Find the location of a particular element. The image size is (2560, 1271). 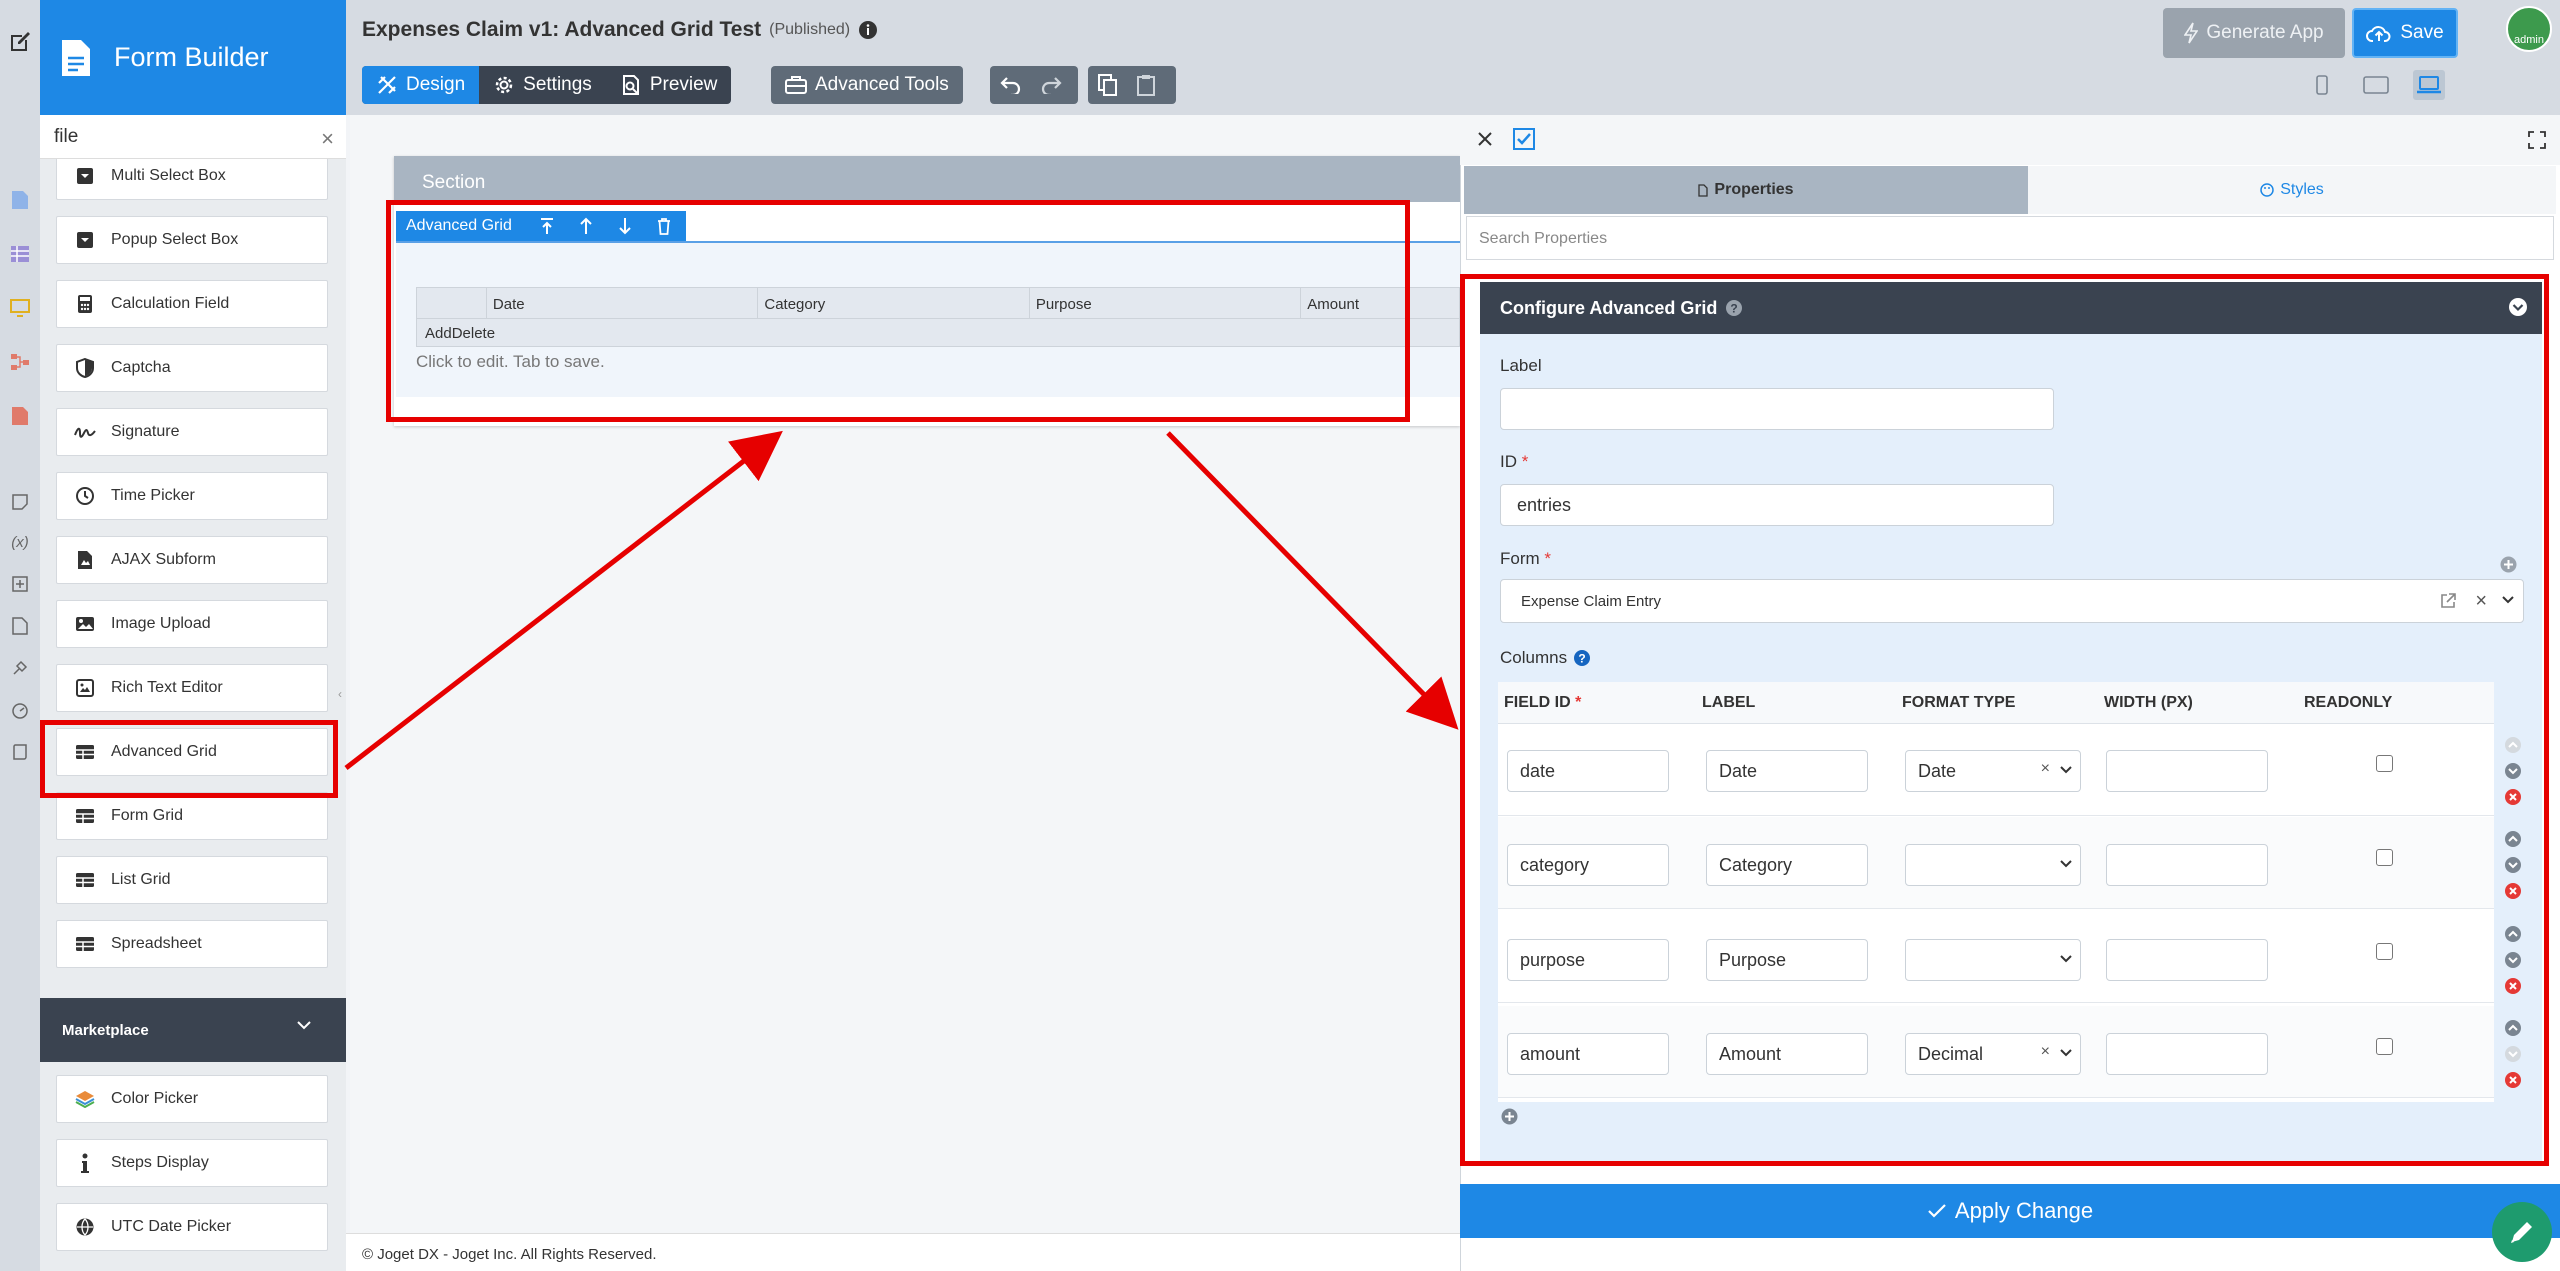

device-desktop-button is located at coordinates (2429, 85).